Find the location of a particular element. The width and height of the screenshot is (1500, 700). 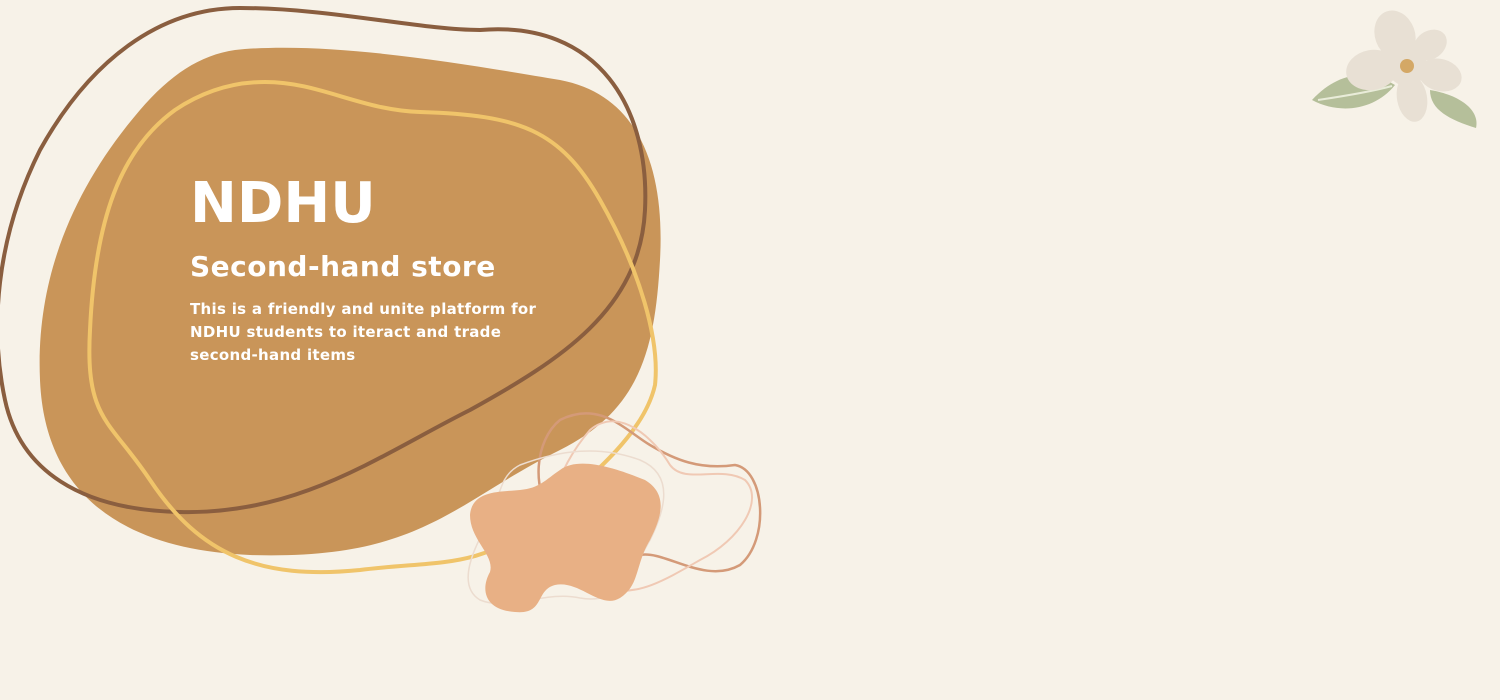

site-subtitle: Second-hand store is located at coordinates (343, 266).